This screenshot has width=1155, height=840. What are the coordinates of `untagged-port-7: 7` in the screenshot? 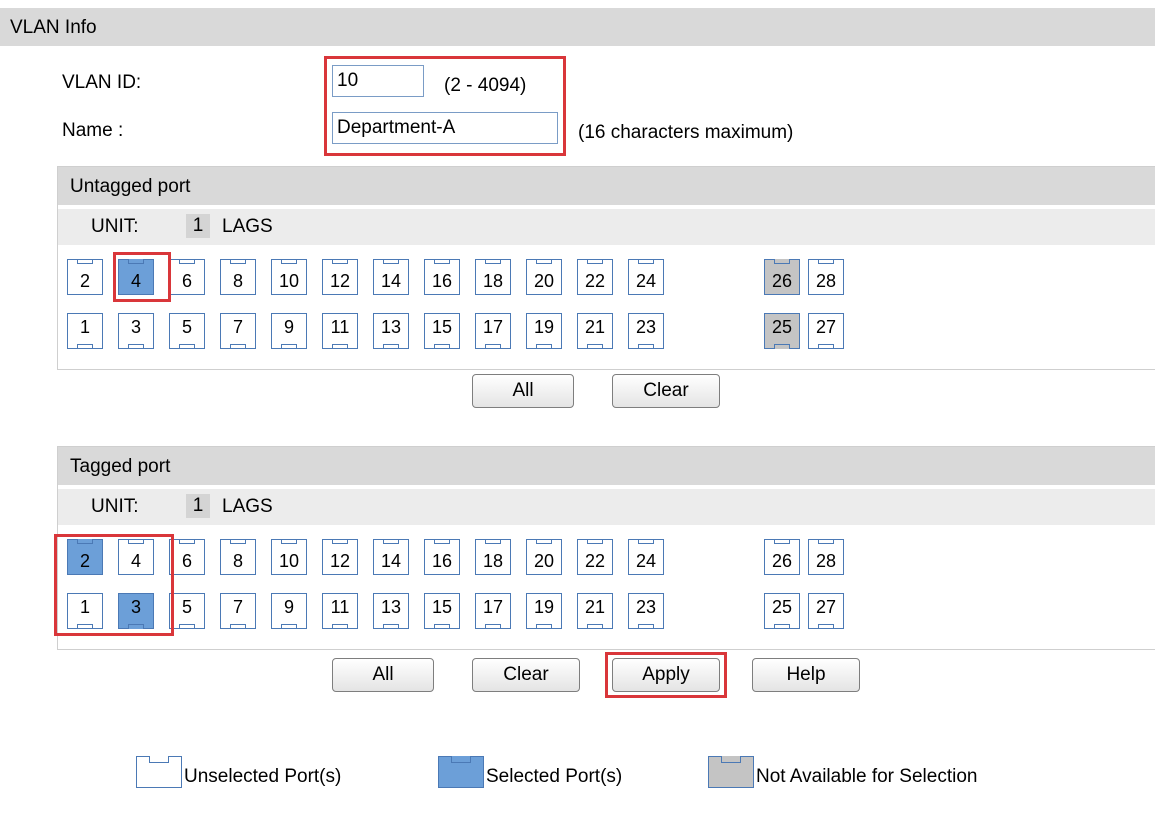 It's located at (238, 331).